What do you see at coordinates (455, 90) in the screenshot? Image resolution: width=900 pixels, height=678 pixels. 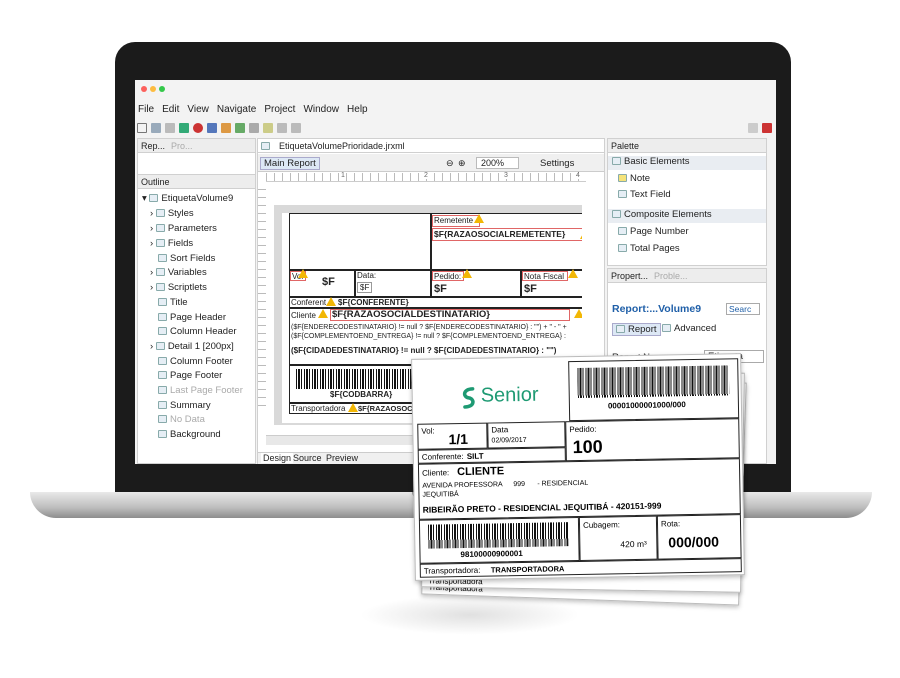 I see `title-bar` at bounding box center [455, 90].